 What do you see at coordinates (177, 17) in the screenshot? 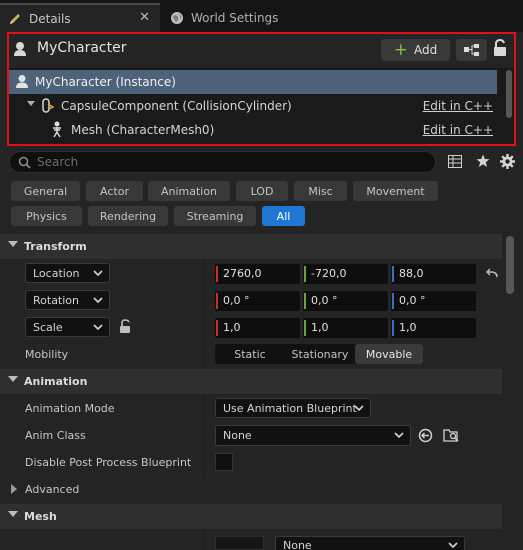
I see `globe-icon` at bounding box center [177, 17].